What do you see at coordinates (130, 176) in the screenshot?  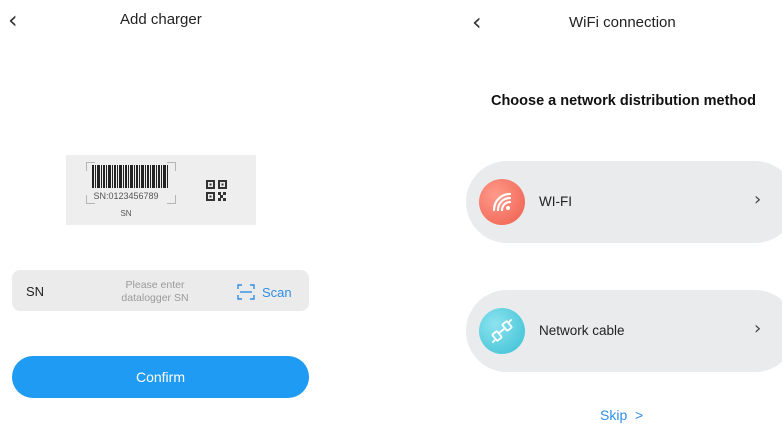 I see `barcode-icon` at bounding box center [130, 176].